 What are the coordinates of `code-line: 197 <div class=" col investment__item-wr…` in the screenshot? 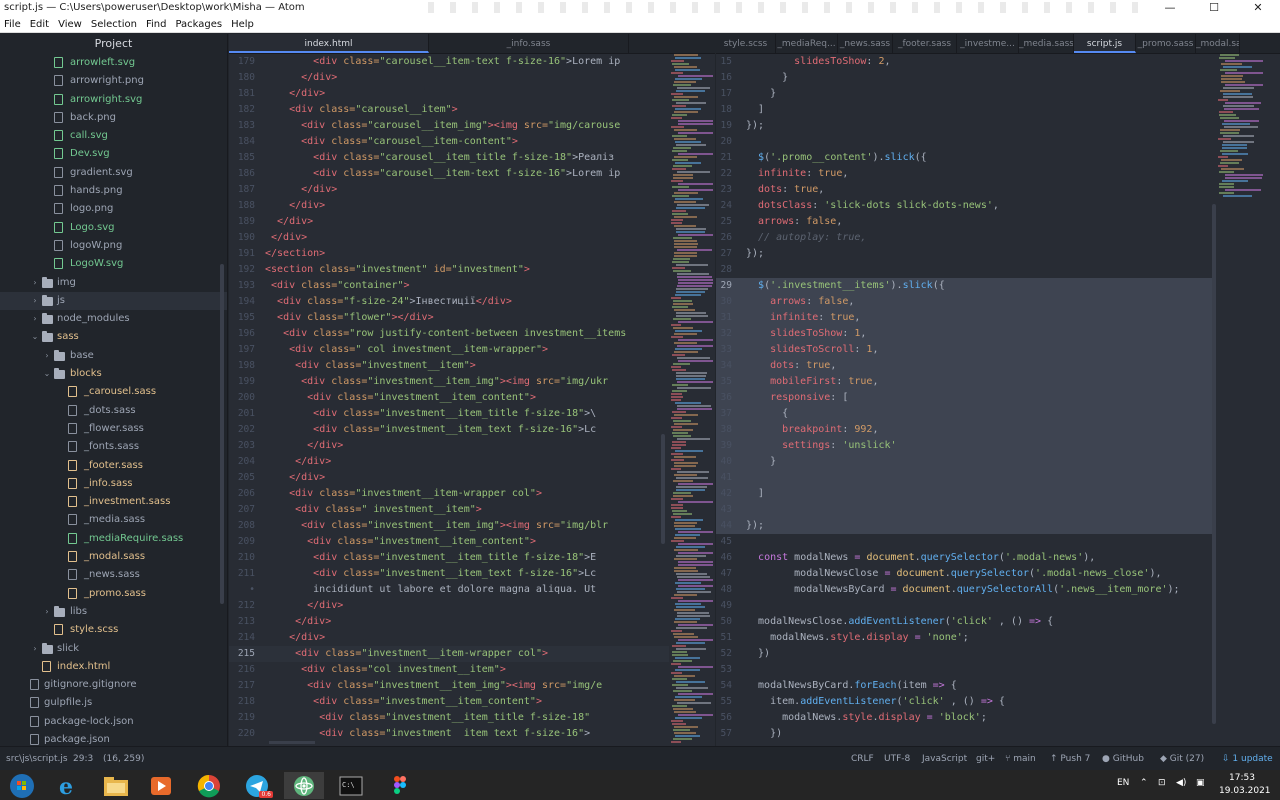 It's located at (449, 350).